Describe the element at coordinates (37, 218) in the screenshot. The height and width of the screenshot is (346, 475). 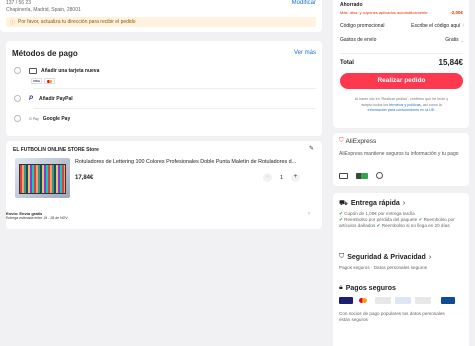
I see `shipping-date: Entrega estimada entre 19 - 28 de NOV` at that location.